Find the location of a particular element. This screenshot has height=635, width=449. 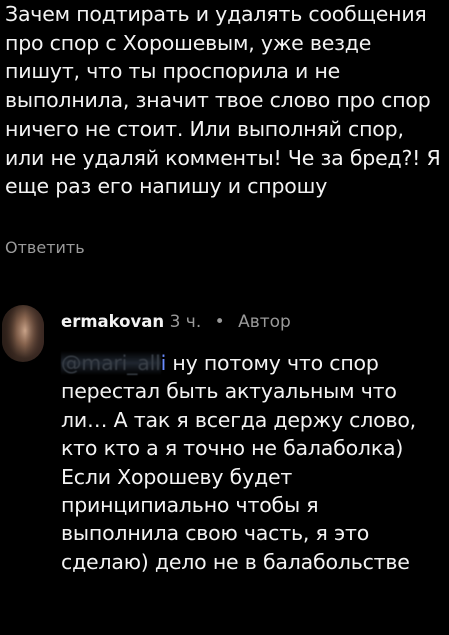

reply-meta: ermakovan 3 ч. • Автор is located at coordinates (176, 322).